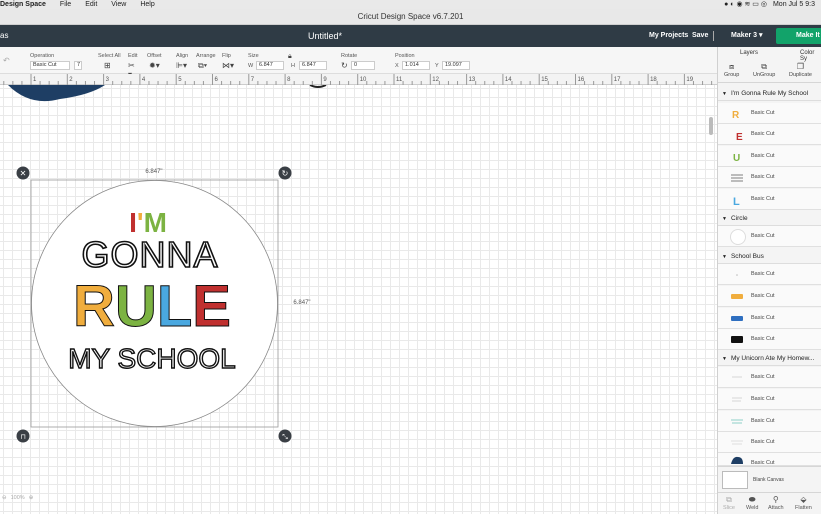 The width and height of the screenshot is (821, 514). Describe the element at coordinates (700, 36) in the screenshot. I see `save-link: Save` at that location.